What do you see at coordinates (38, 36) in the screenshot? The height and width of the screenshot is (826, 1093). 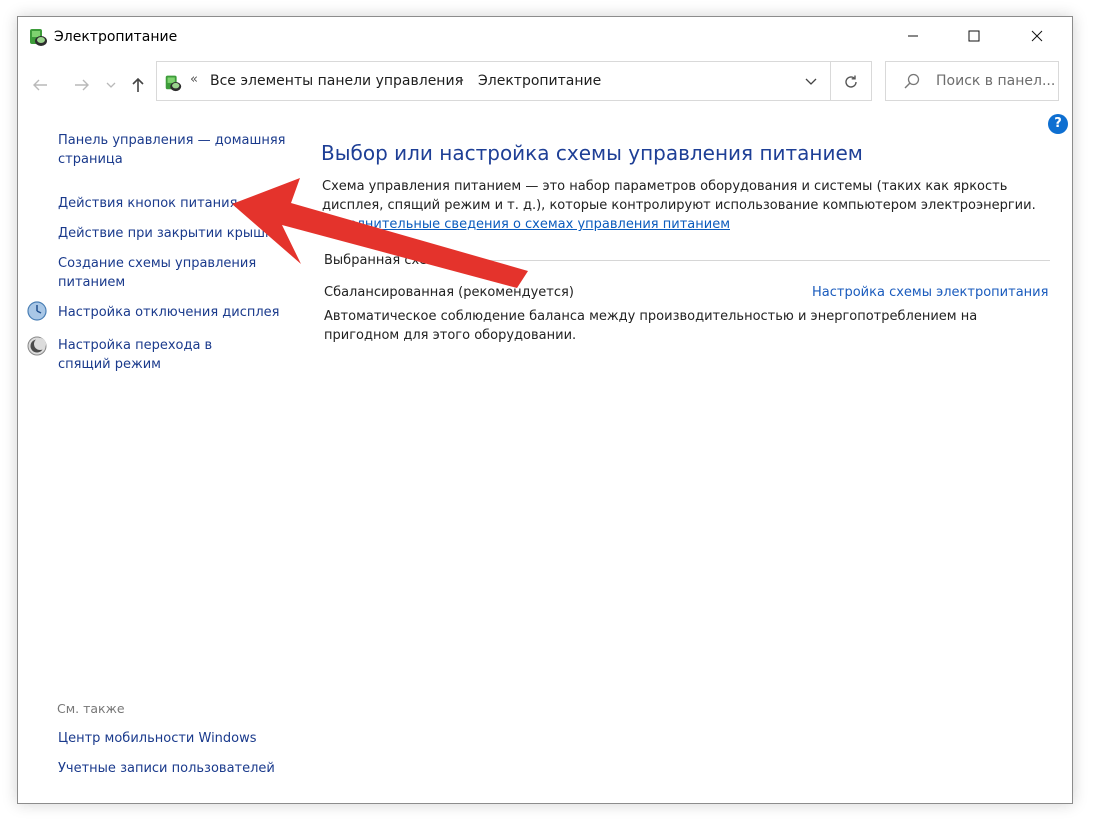 I see `power-options-icon` at bounding box center [38, 36].